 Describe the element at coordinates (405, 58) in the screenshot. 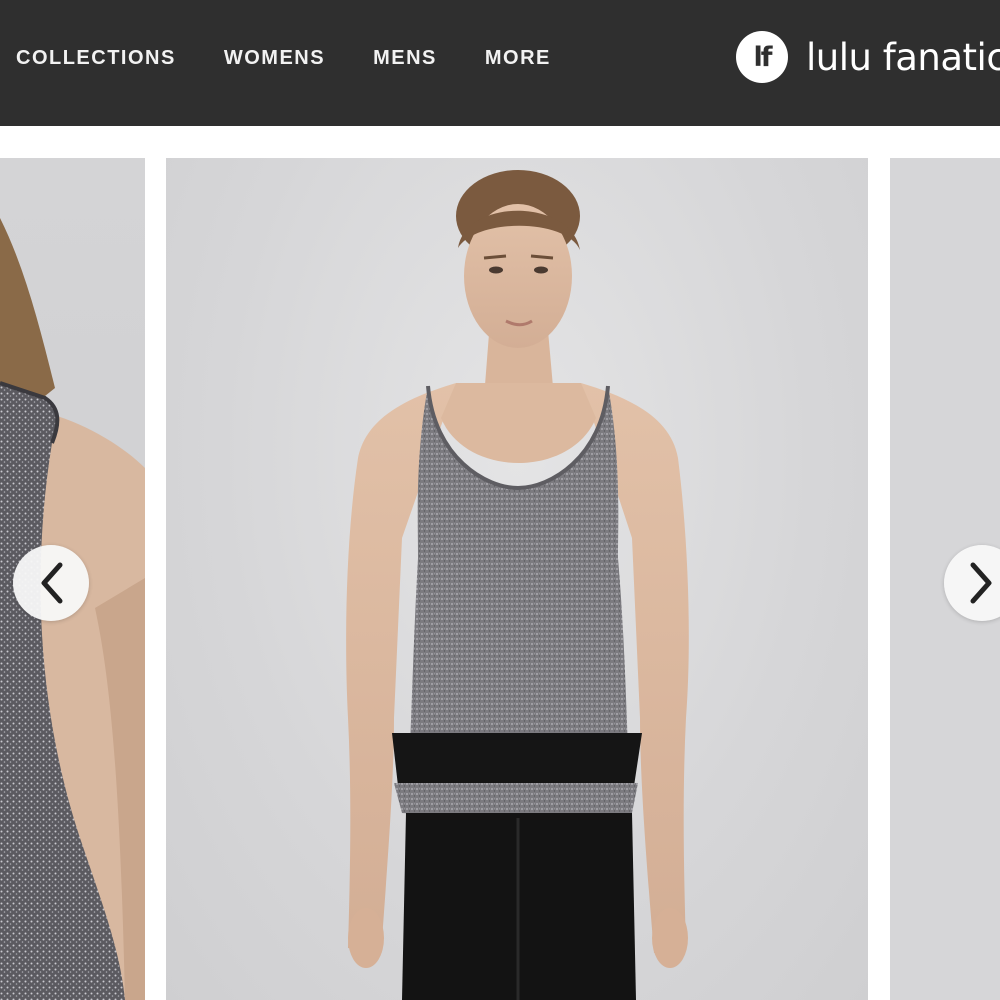

I see `nav-mens: MENS` at that location.